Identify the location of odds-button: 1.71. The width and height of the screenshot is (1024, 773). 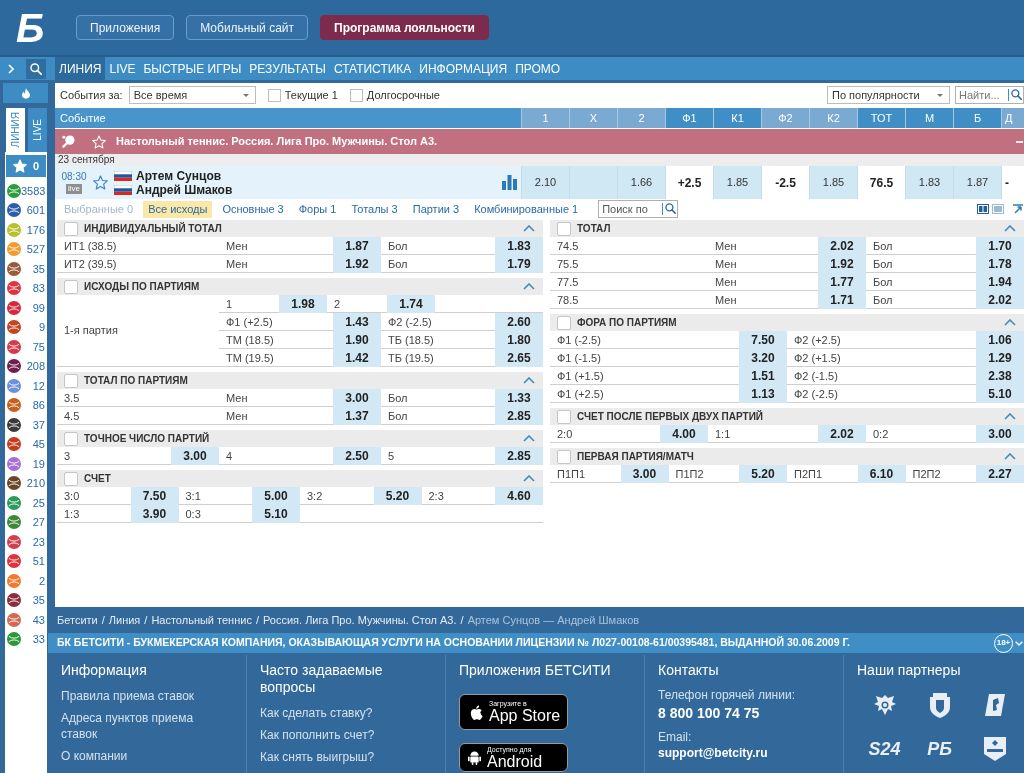
(842, 300).